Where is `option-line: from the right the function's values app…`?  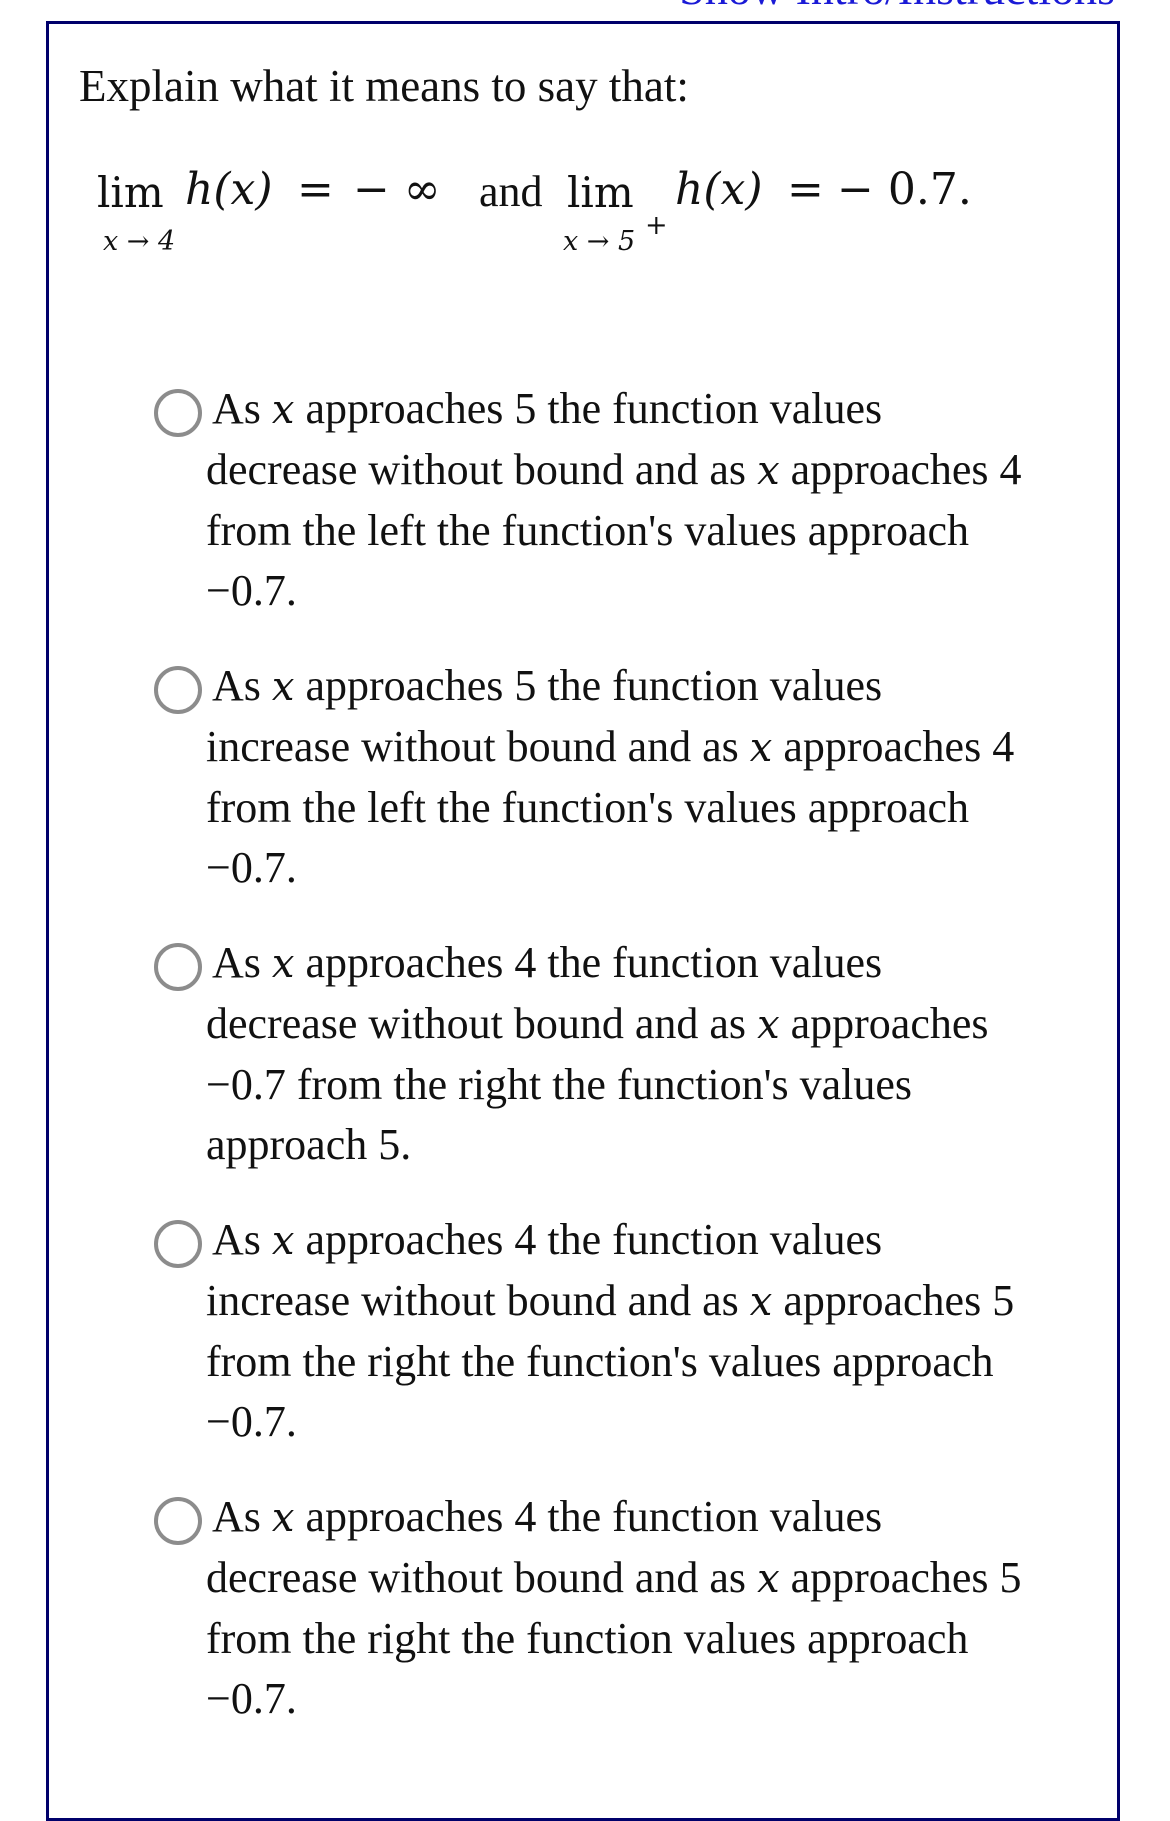
option-line: from the right the function's values app… is located at coordinates (656, 1362).